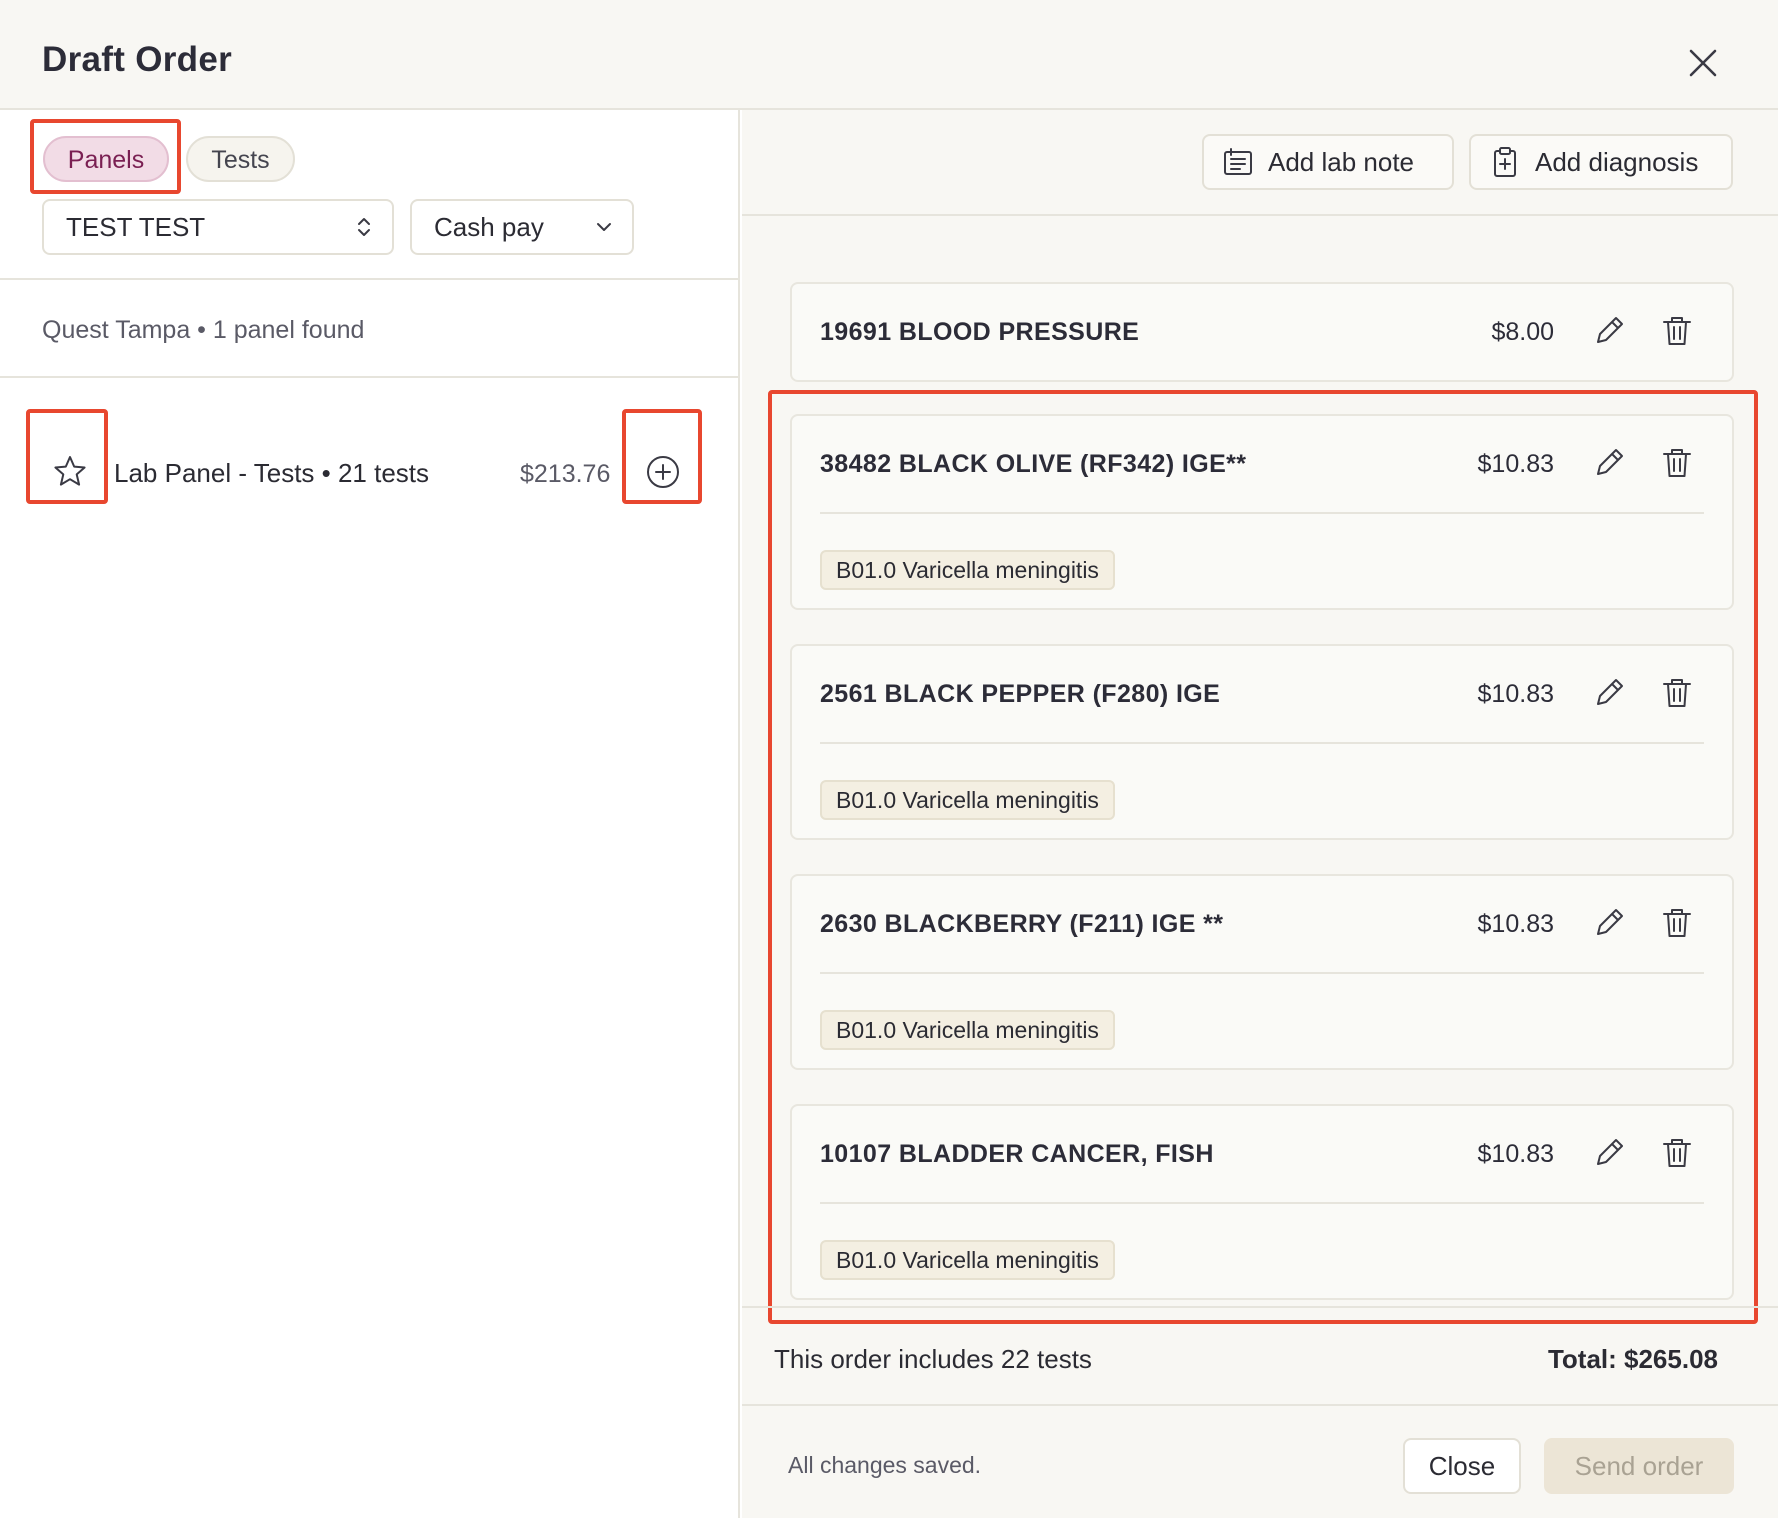 This screenshot has height=1518, width=1778. Describe the element at coordinates (1022, 924) in the screenshot. I see `test-name: 2630 BLACKBERRY (F211) IGE **` at that location.